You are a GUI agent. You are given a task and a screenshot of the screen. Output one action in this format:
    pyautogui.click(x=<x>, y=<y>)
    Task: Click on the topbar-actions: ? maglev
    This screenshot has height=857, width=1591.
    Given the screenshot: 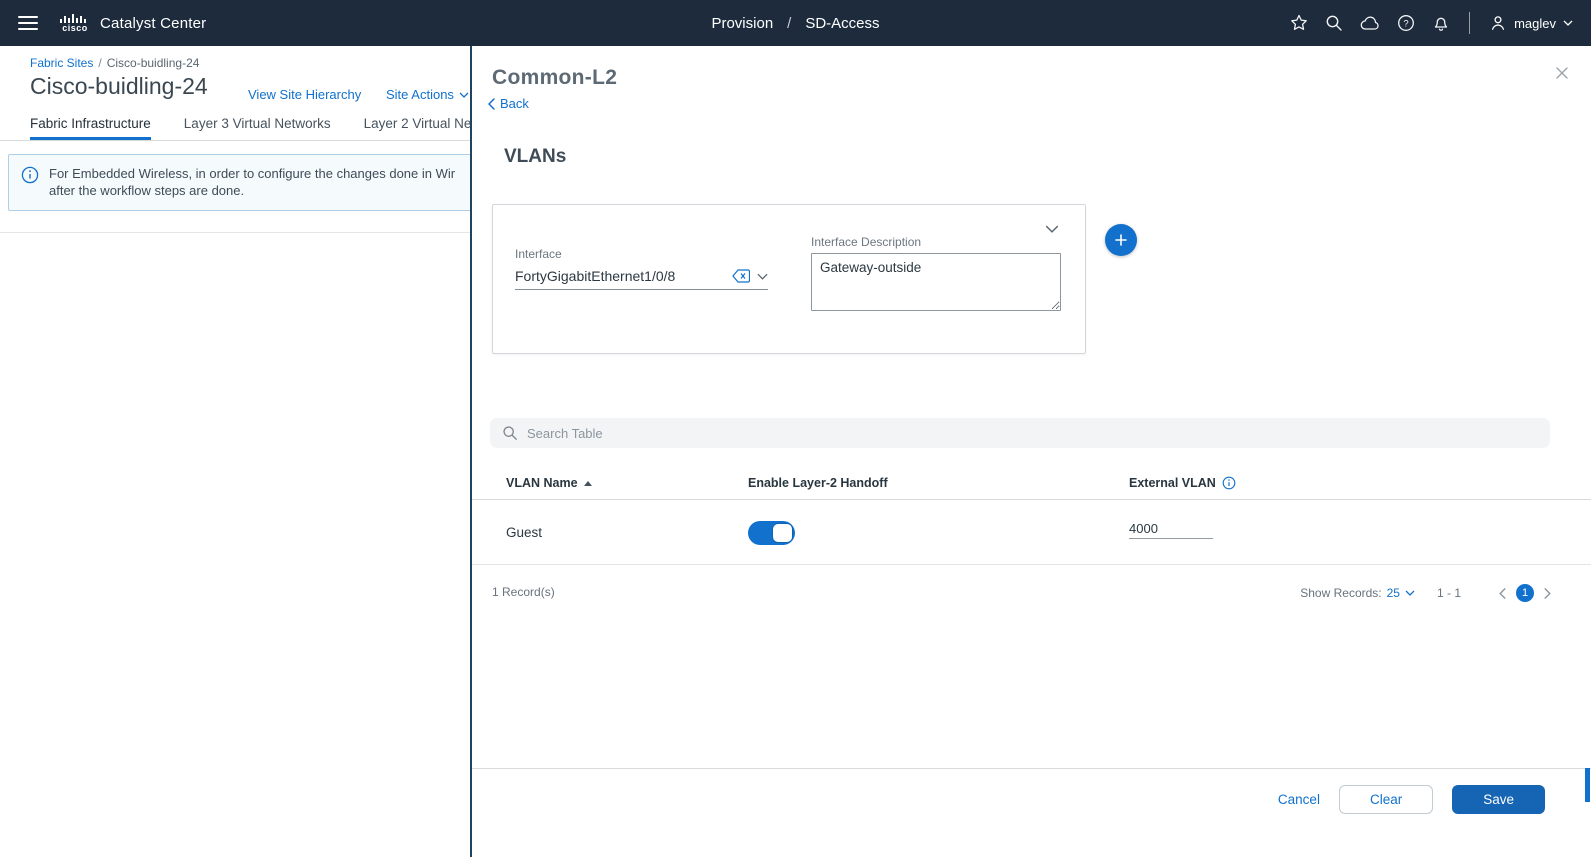 What is the action you would take?
    pyautogui.click(x=1431, y=23)
    